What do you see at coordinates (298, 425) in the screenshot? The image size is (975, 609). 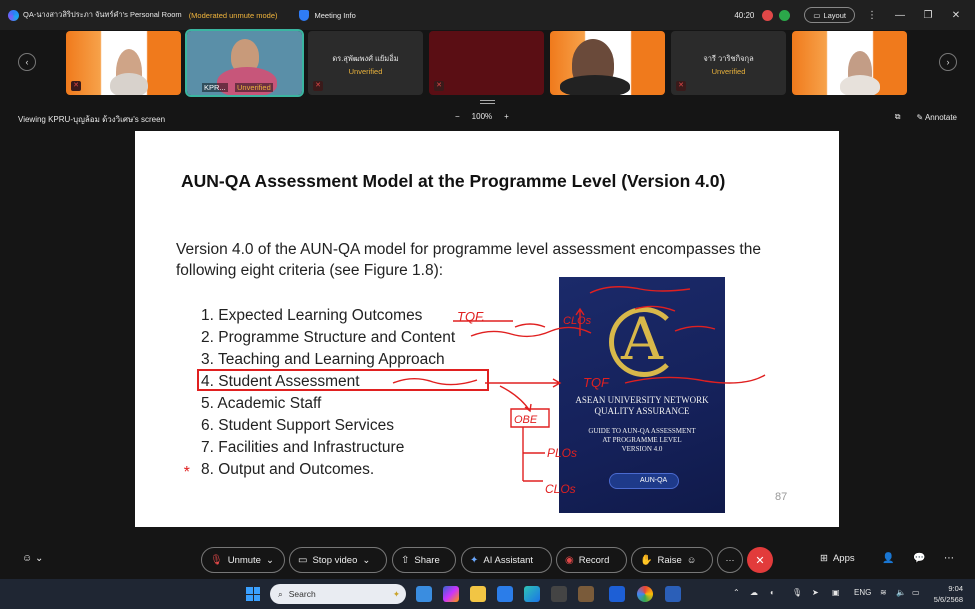 I see `list-item: 6. Student Support Services` at bounding box center [298, 425].